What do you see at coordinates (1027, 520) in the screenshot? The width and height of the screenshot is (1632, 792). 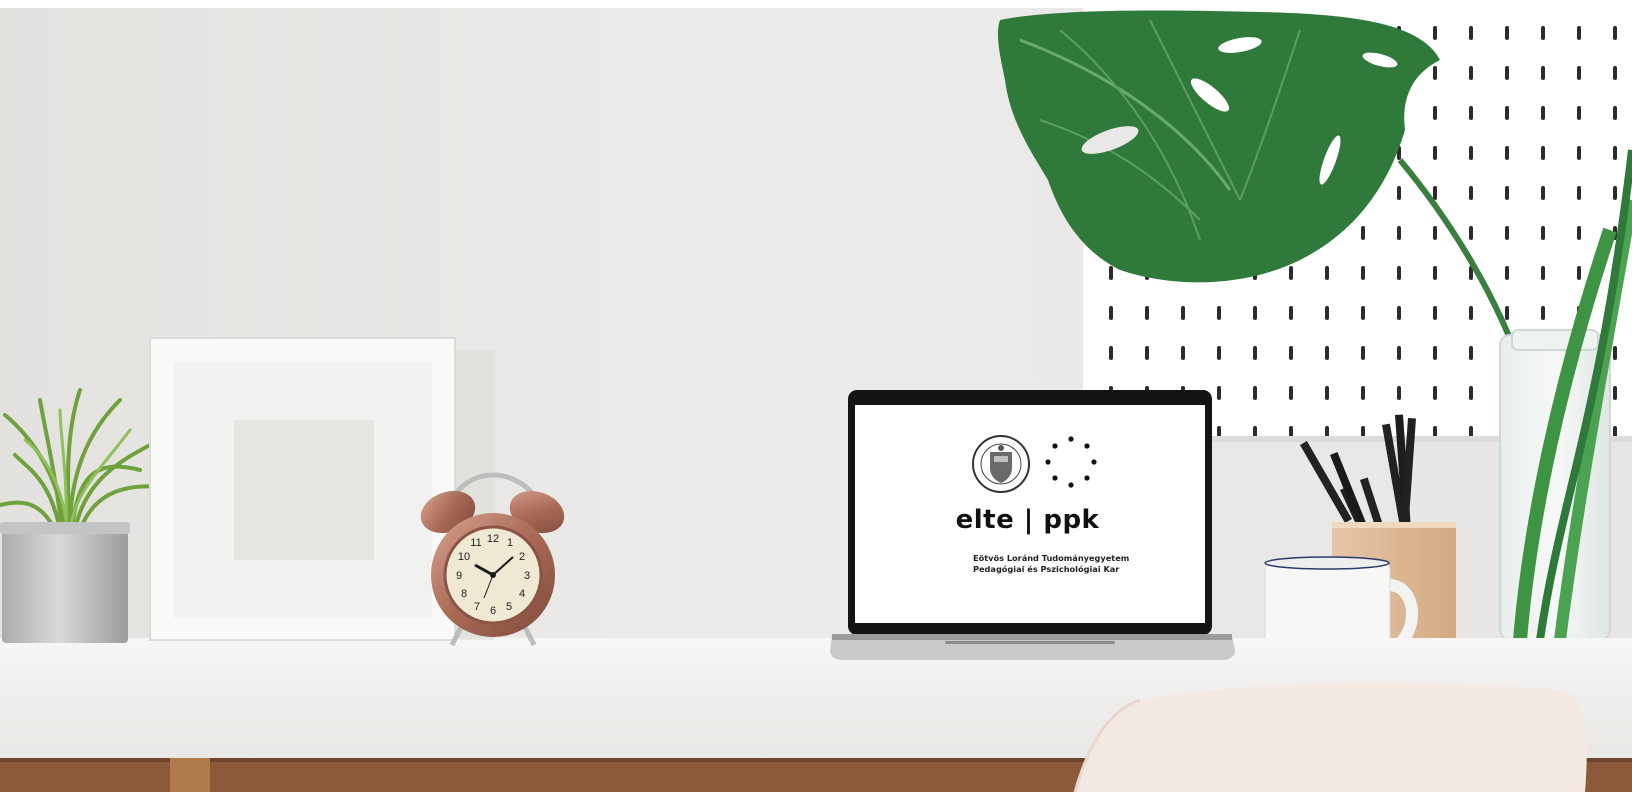 I see `brand-title: elte | ppk` at bounding box center [1027, 520].